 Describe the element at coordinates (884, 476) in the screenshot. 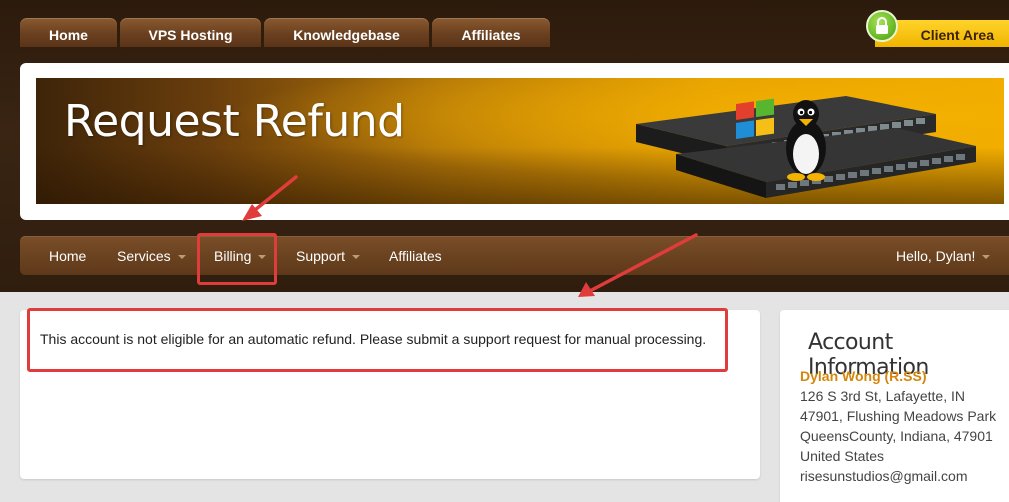

I see `account-email: risesunstudios@gmail.com` at that location.